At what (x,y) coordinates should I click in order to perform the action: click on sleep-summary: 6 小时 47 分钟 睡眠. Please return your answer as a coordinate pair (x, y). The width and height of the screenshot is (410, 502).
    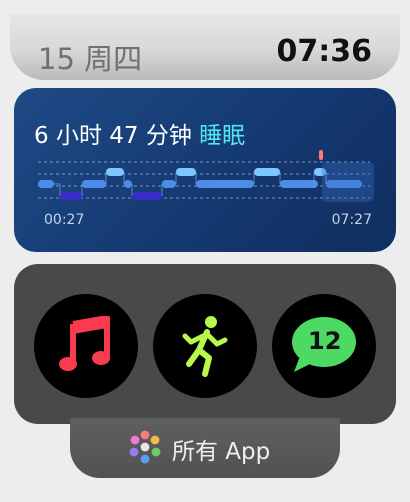
    Looking at the image, I should click on (139, 133).